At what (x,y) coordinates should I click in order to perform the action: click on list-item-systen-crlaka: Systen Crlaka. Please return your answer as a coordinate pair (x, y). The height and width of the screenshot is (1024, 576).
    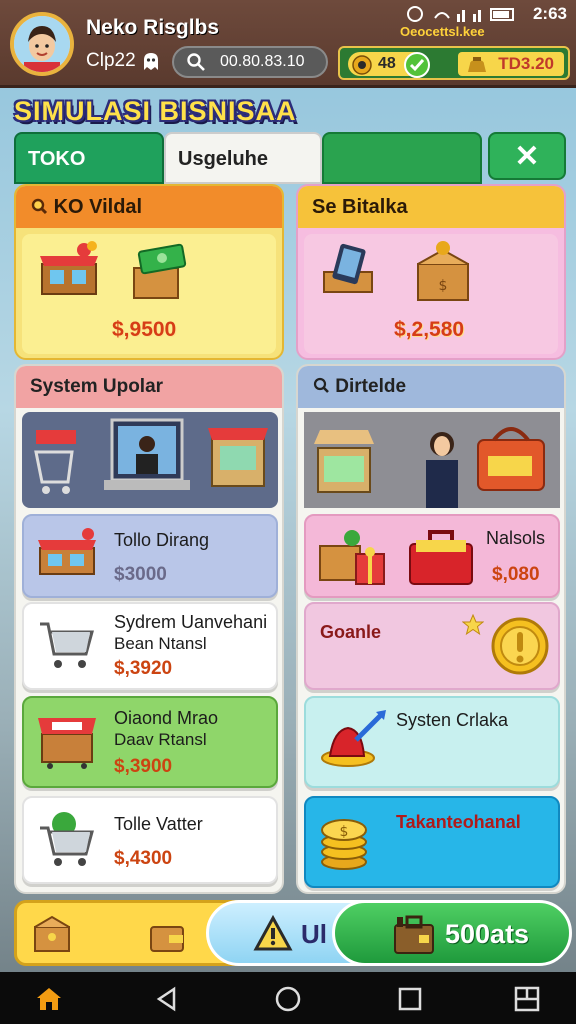
    Looking at the image, I should click on (432, 742).